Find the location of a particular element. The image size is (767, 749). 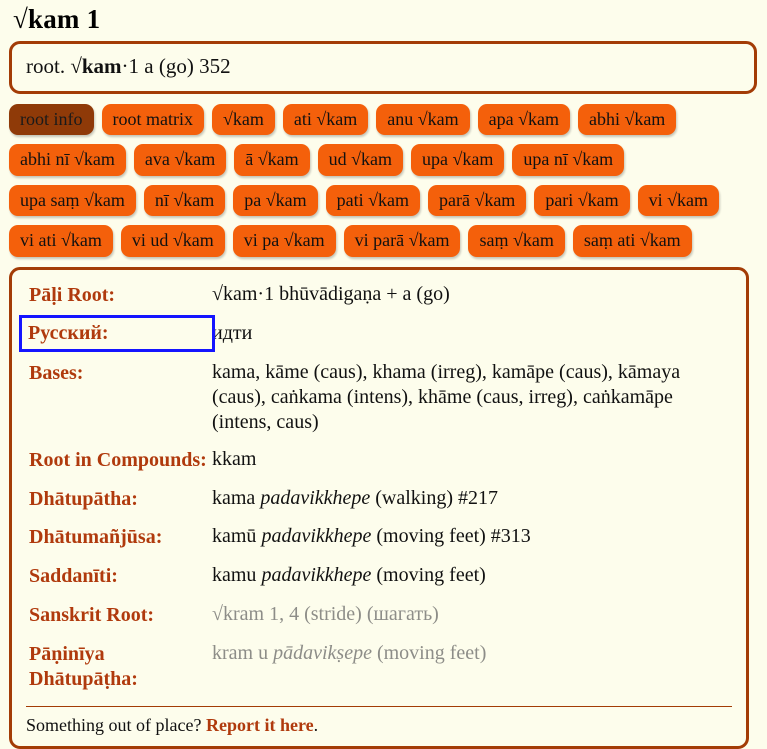

detail-value-text: kama is located at coordinates (236, 497).